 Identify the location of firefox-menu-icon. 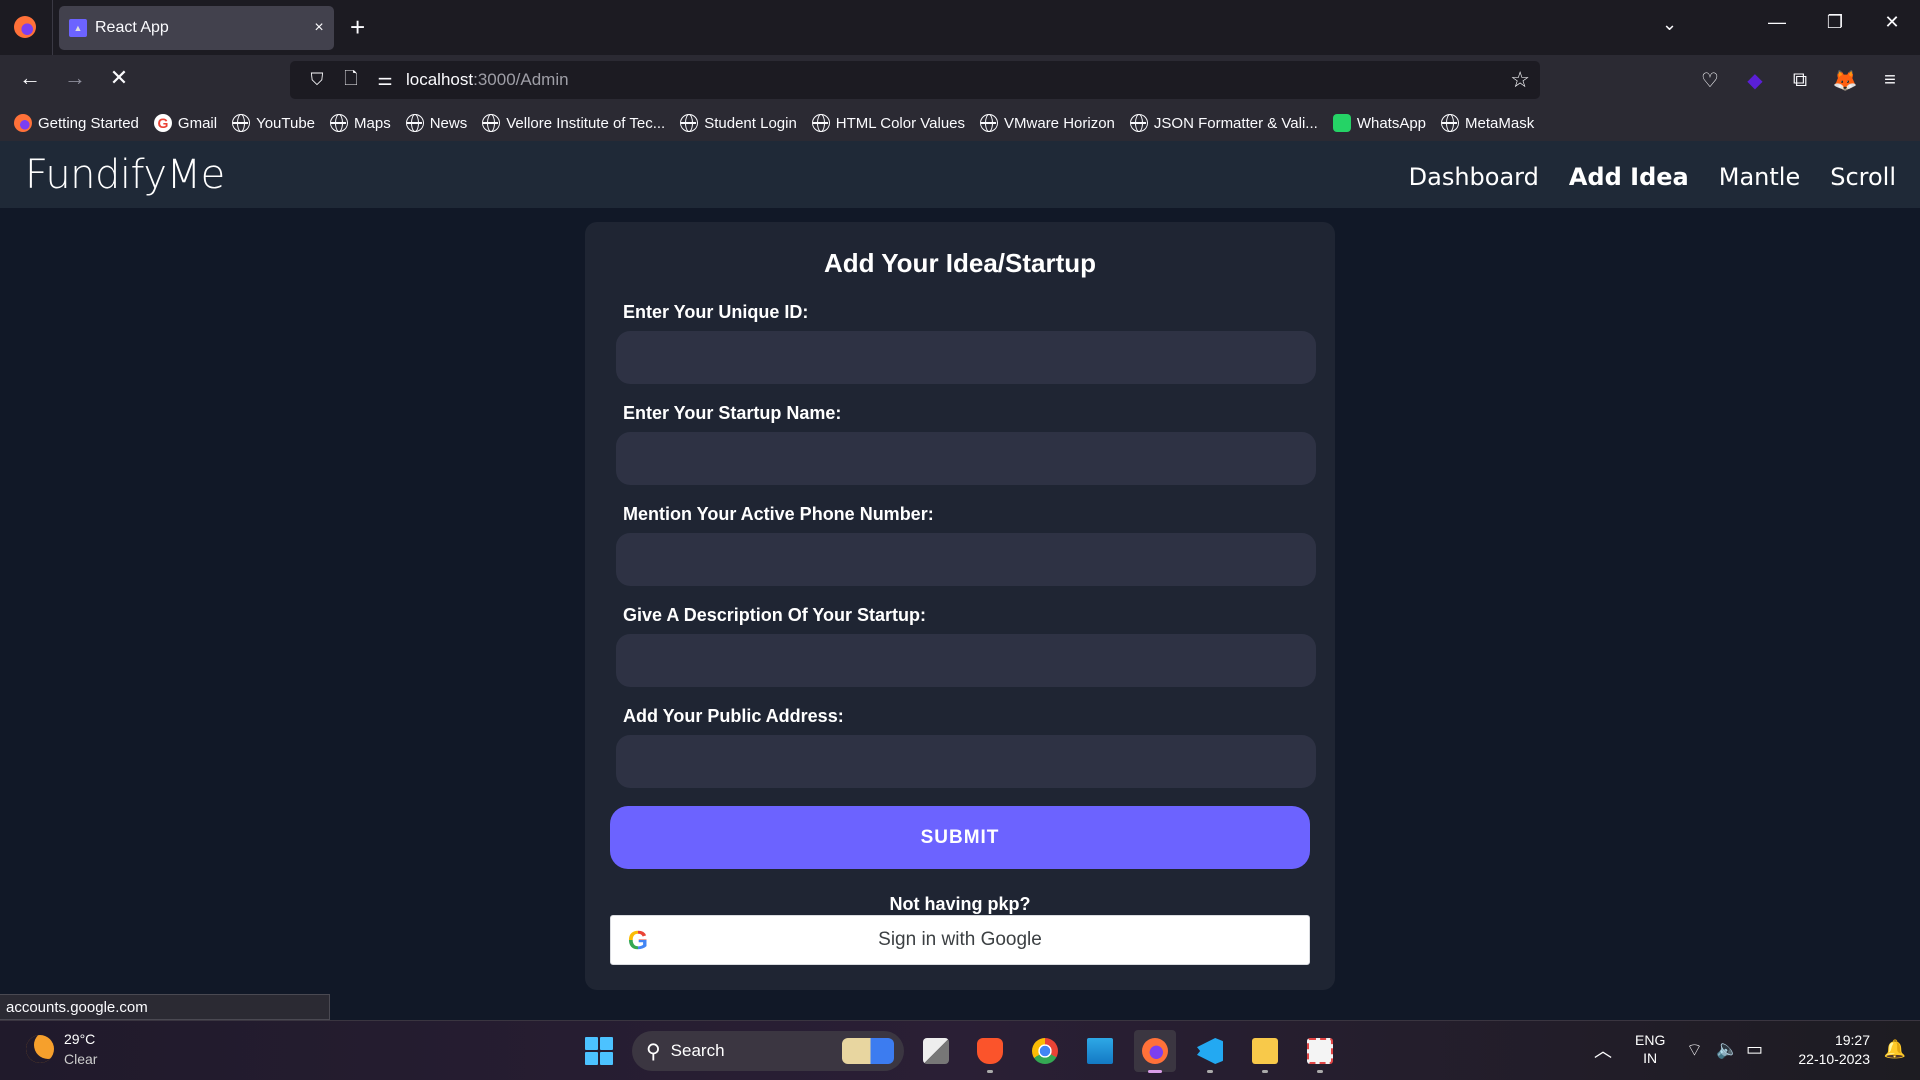
(25, 27).